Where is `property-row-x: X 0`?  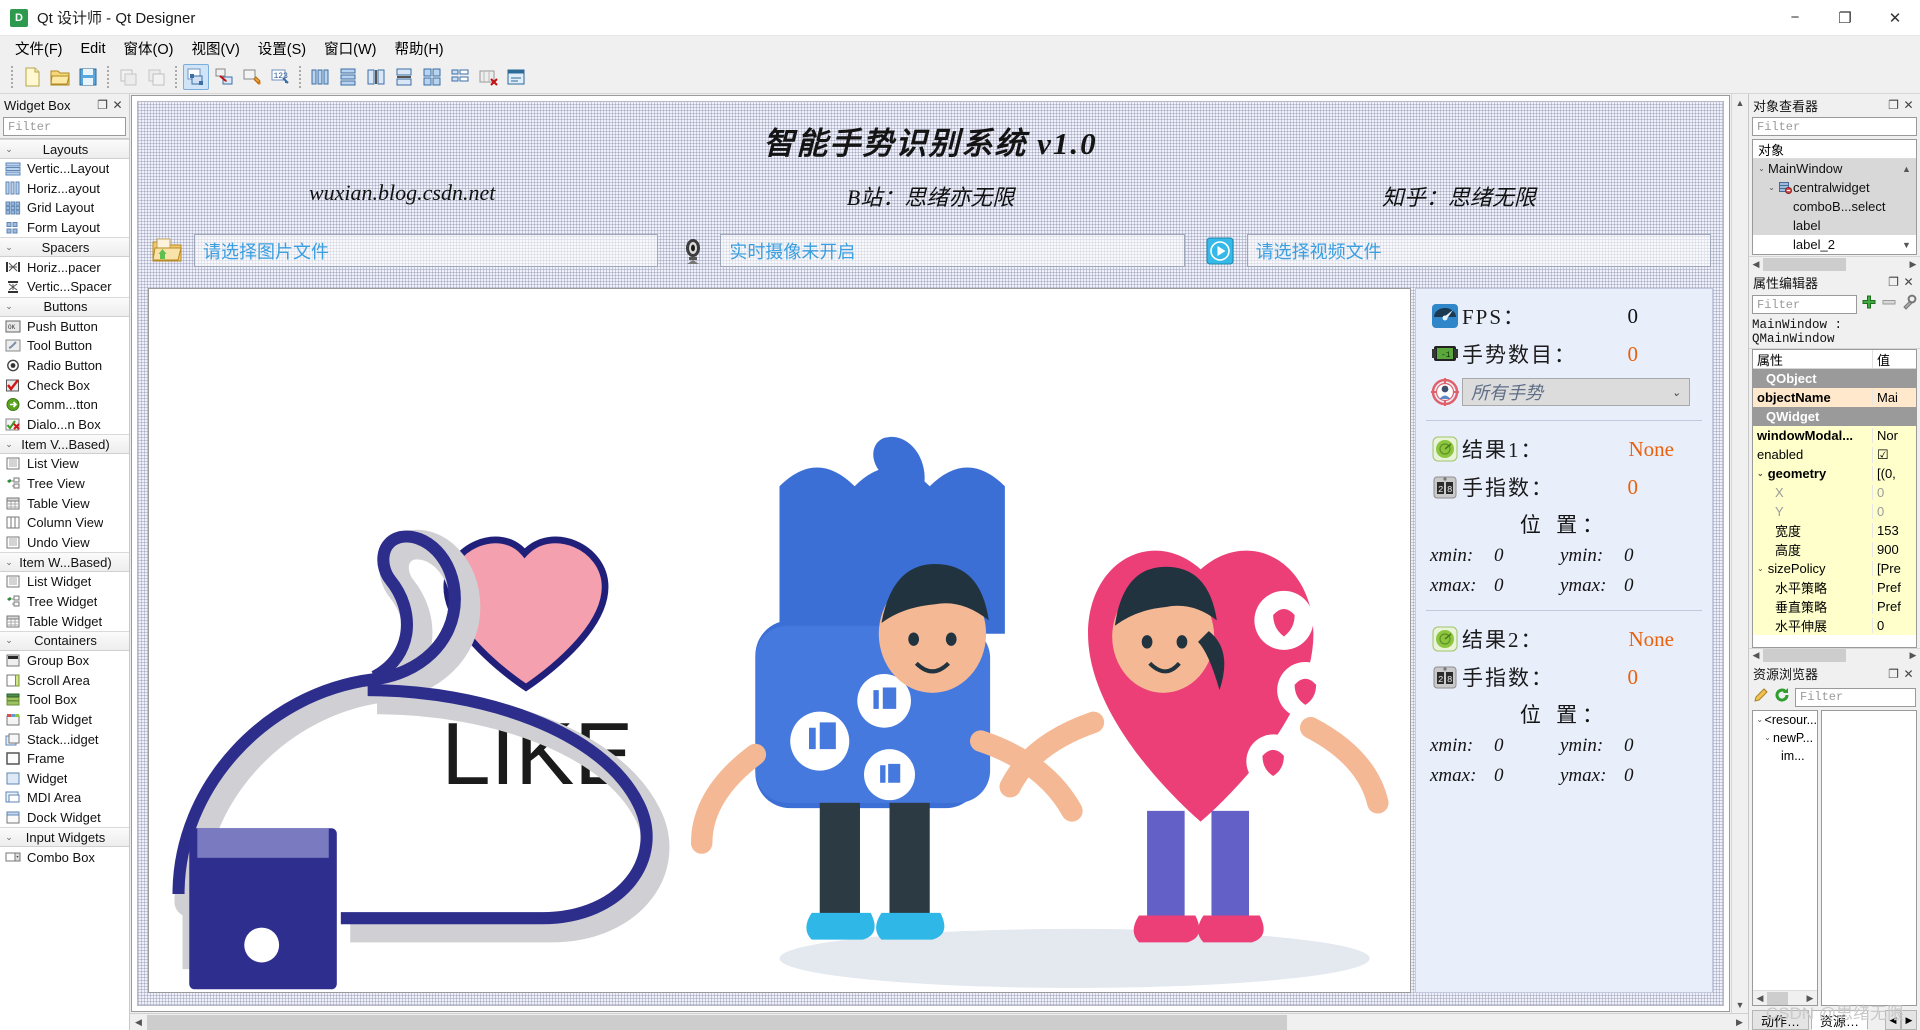 property-row-x: X 0 is located at coordinates (1834, 492).